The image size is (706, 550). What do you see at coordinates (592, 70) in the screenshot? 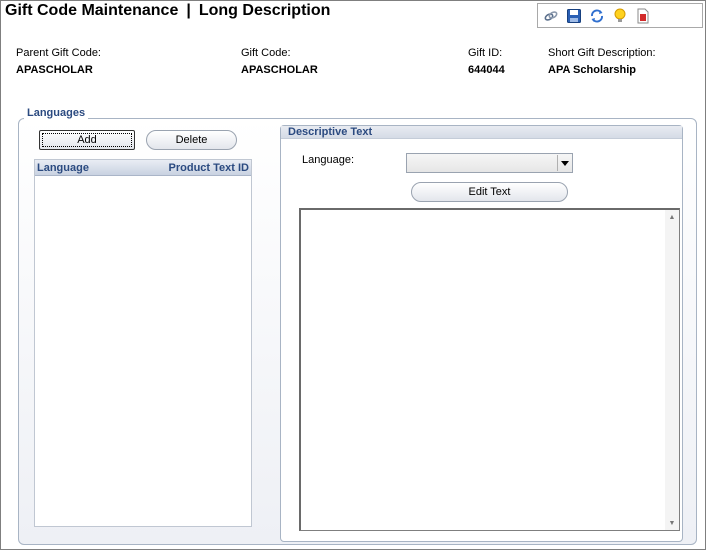
I see `short-description-value: APA Scholarship` at bounding box center [592, 70].